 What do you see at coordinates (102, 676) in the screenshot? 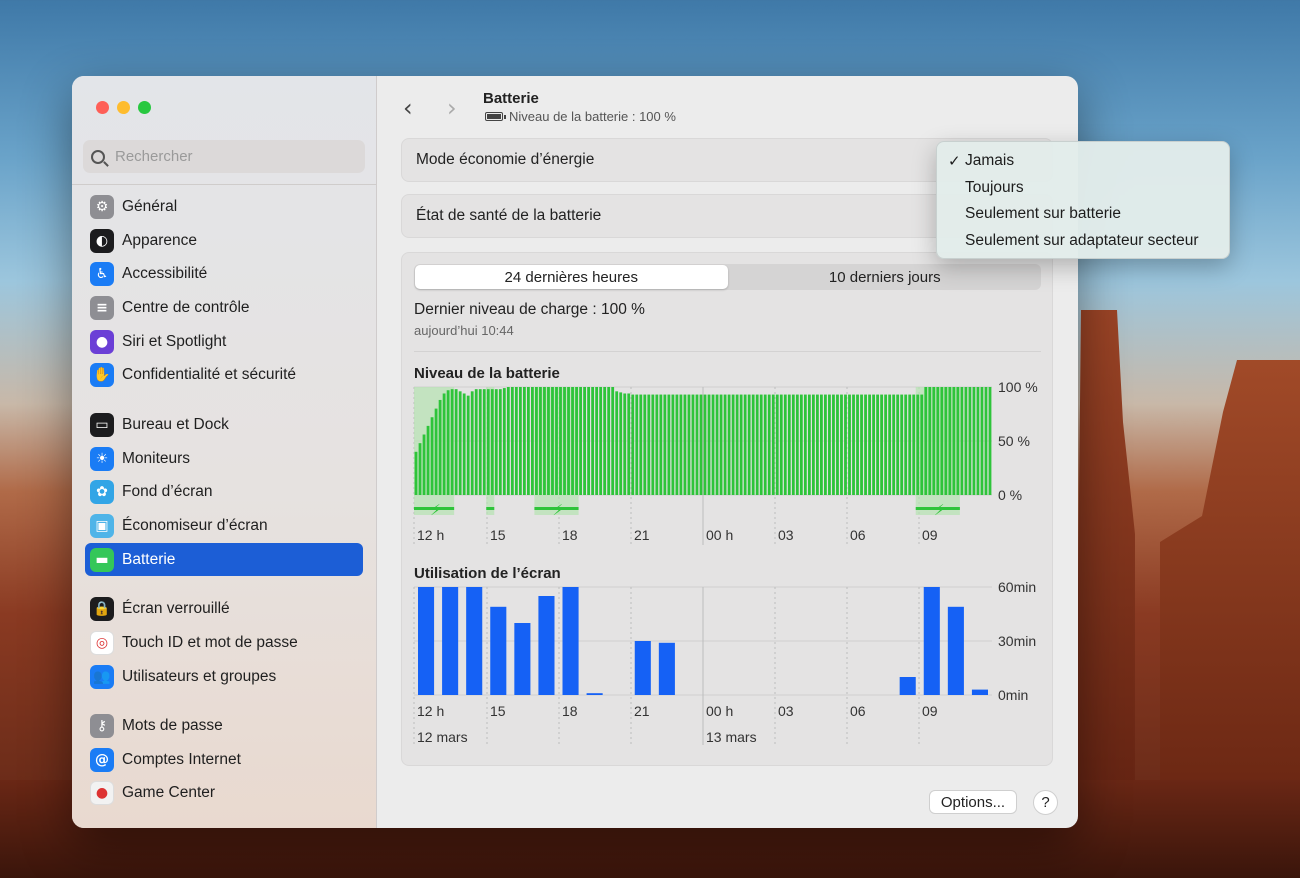
I see `users-icon: 👥` at bounding box center [102, 676].